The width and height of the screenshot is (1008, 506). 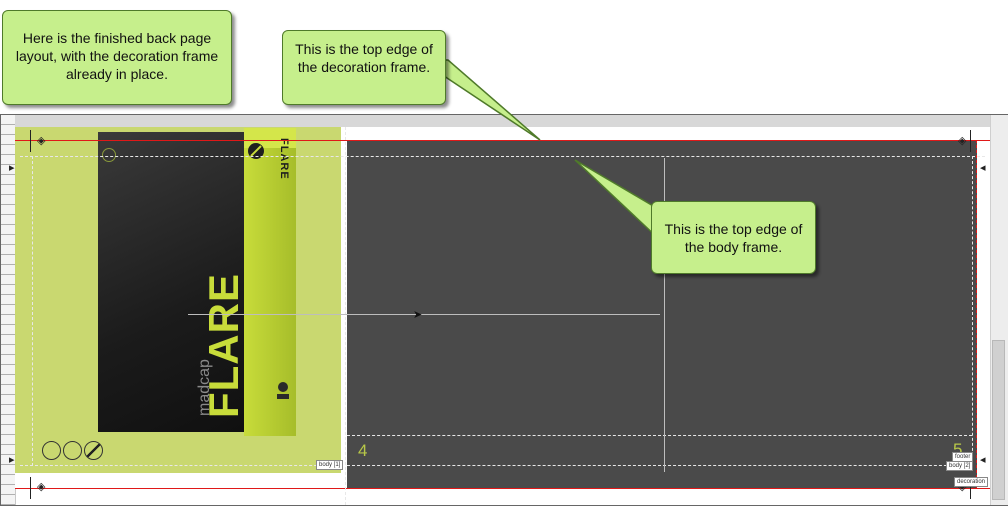 I want to click on body-callout: This is the top edge of the body frame., so click(x=733, y=237).